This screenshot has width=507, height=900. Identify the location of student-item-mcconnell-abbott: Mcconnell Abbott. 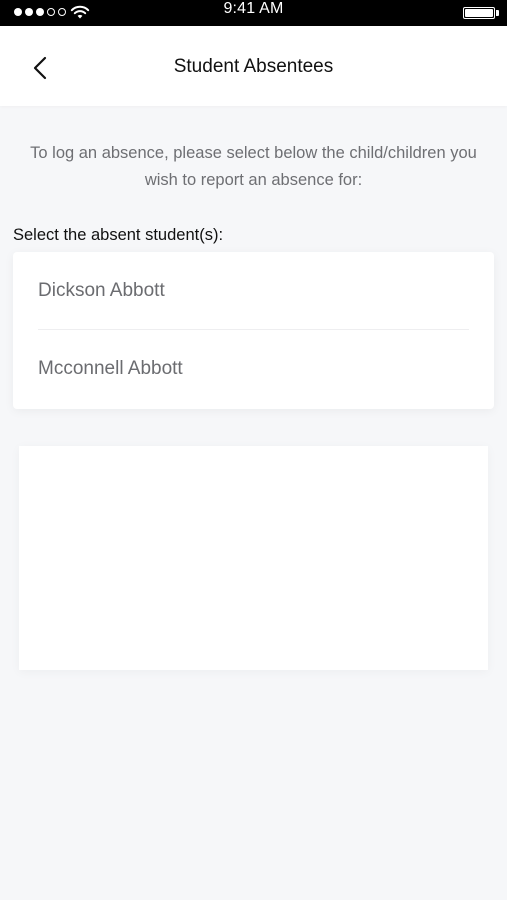
(253, 369).